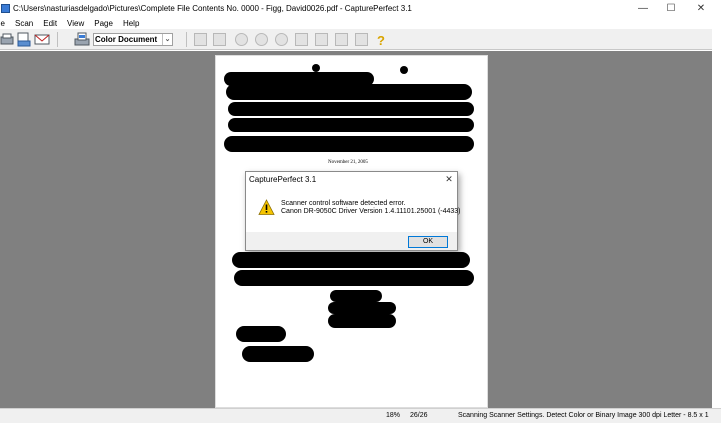  Describe the element at coordinates (5, 23) in the screenshot. I see `menu-file: ile` at that location.